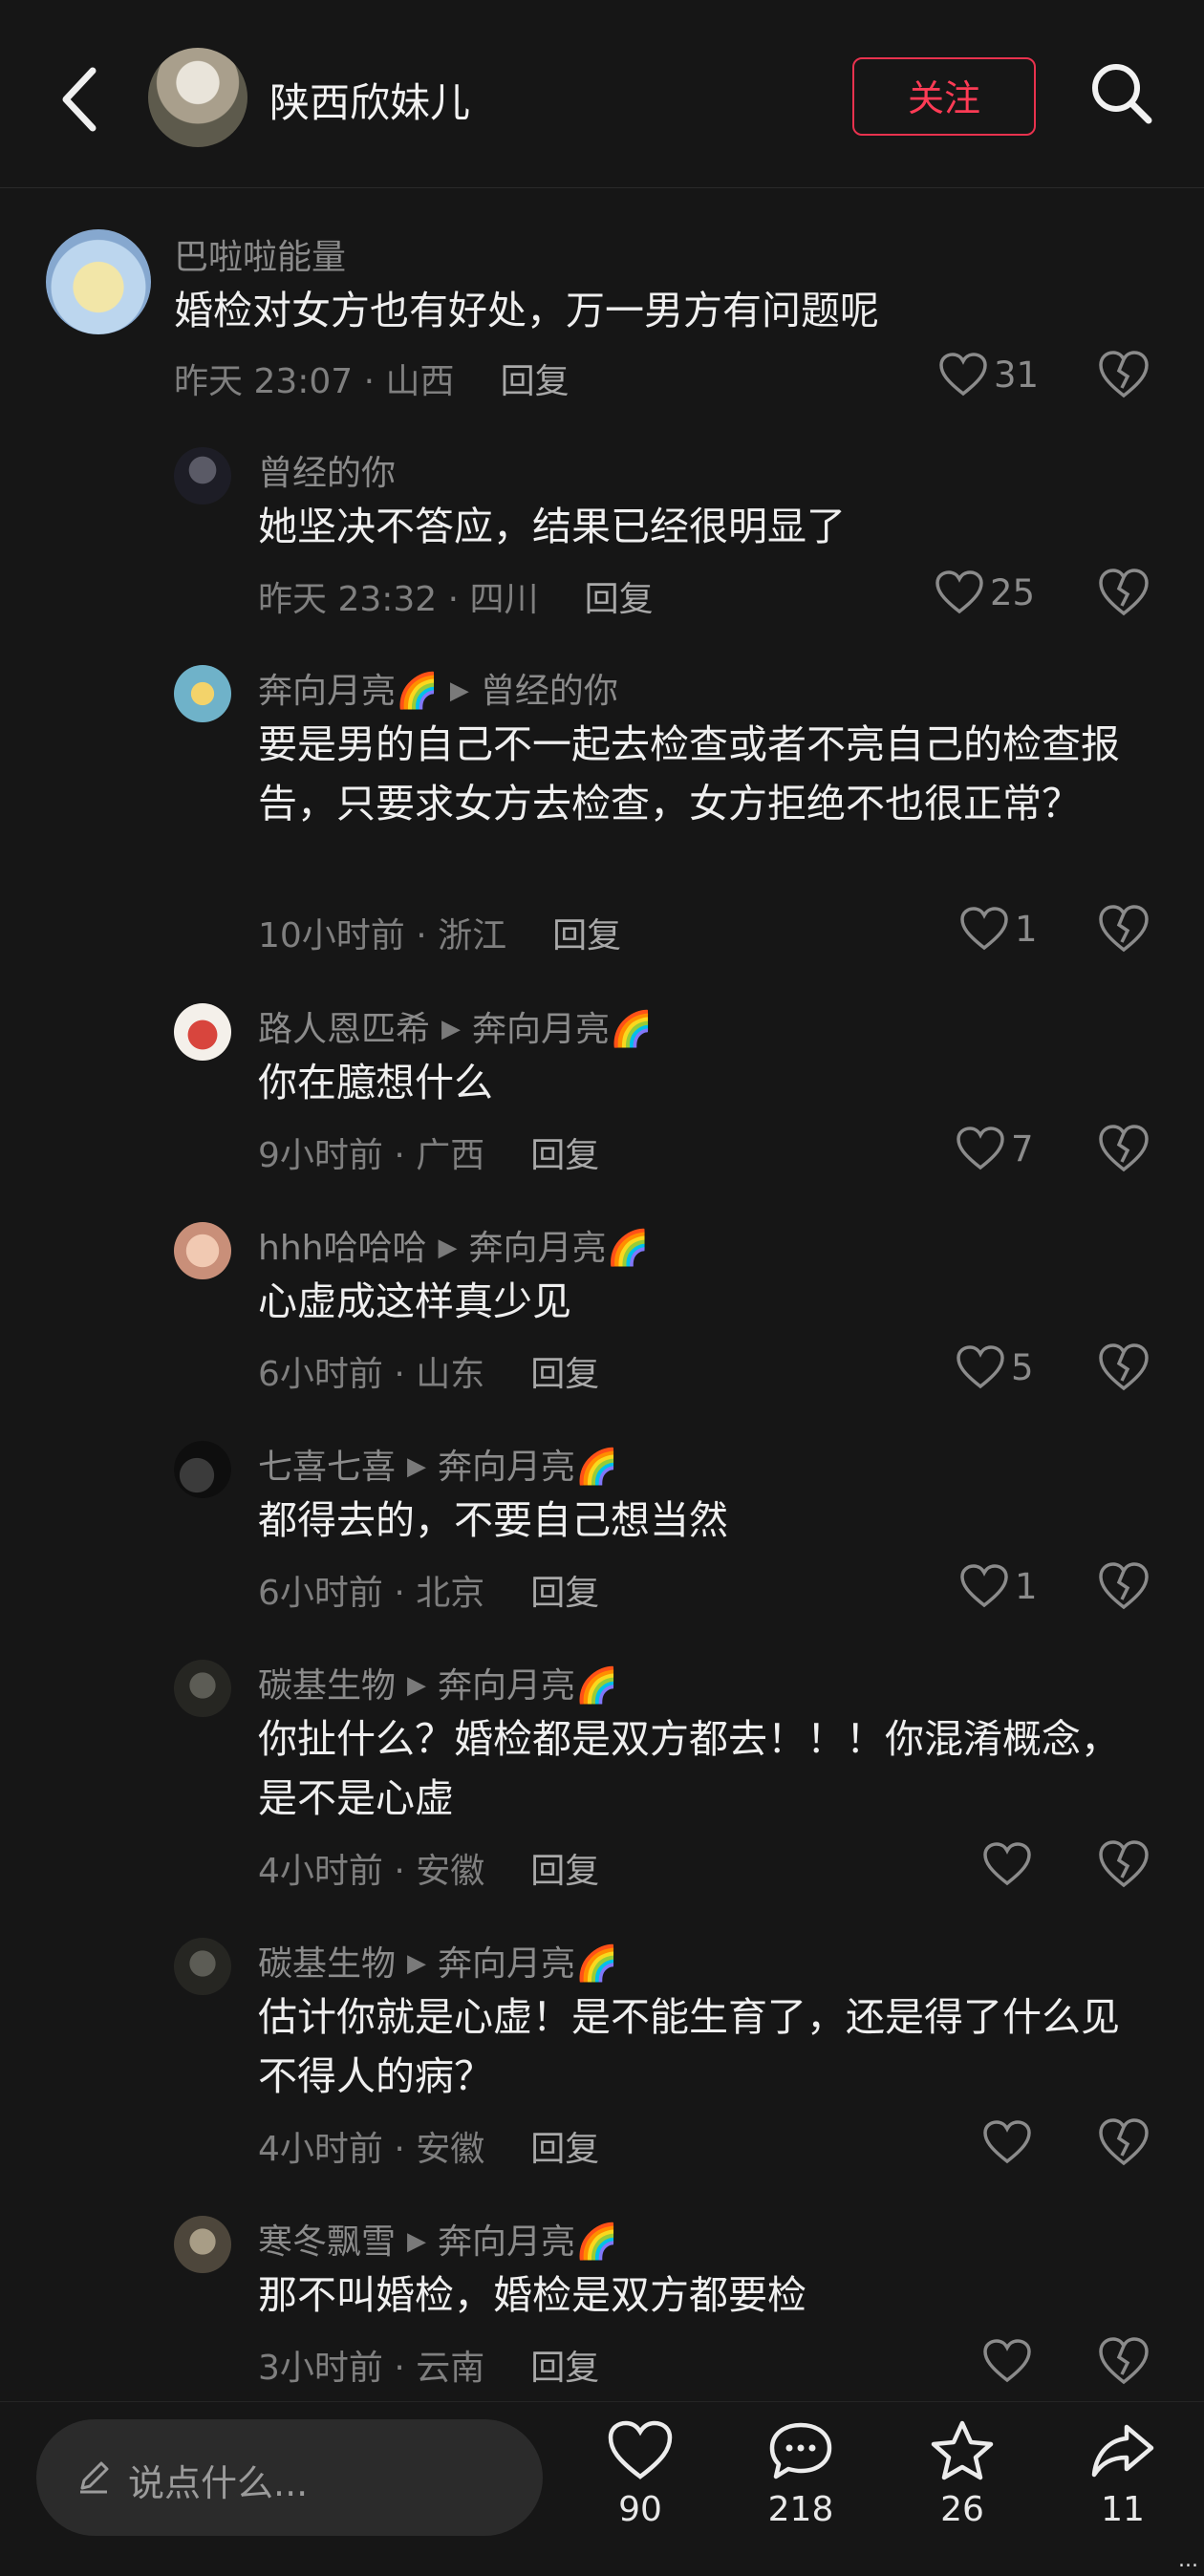 The image size is (1204, 2576). What do you see at coordinates (552, 526) in the screenshot?
I see `comment-text: 她坚决不答应，结果已经很明显了` at bounding box center [552, 526].